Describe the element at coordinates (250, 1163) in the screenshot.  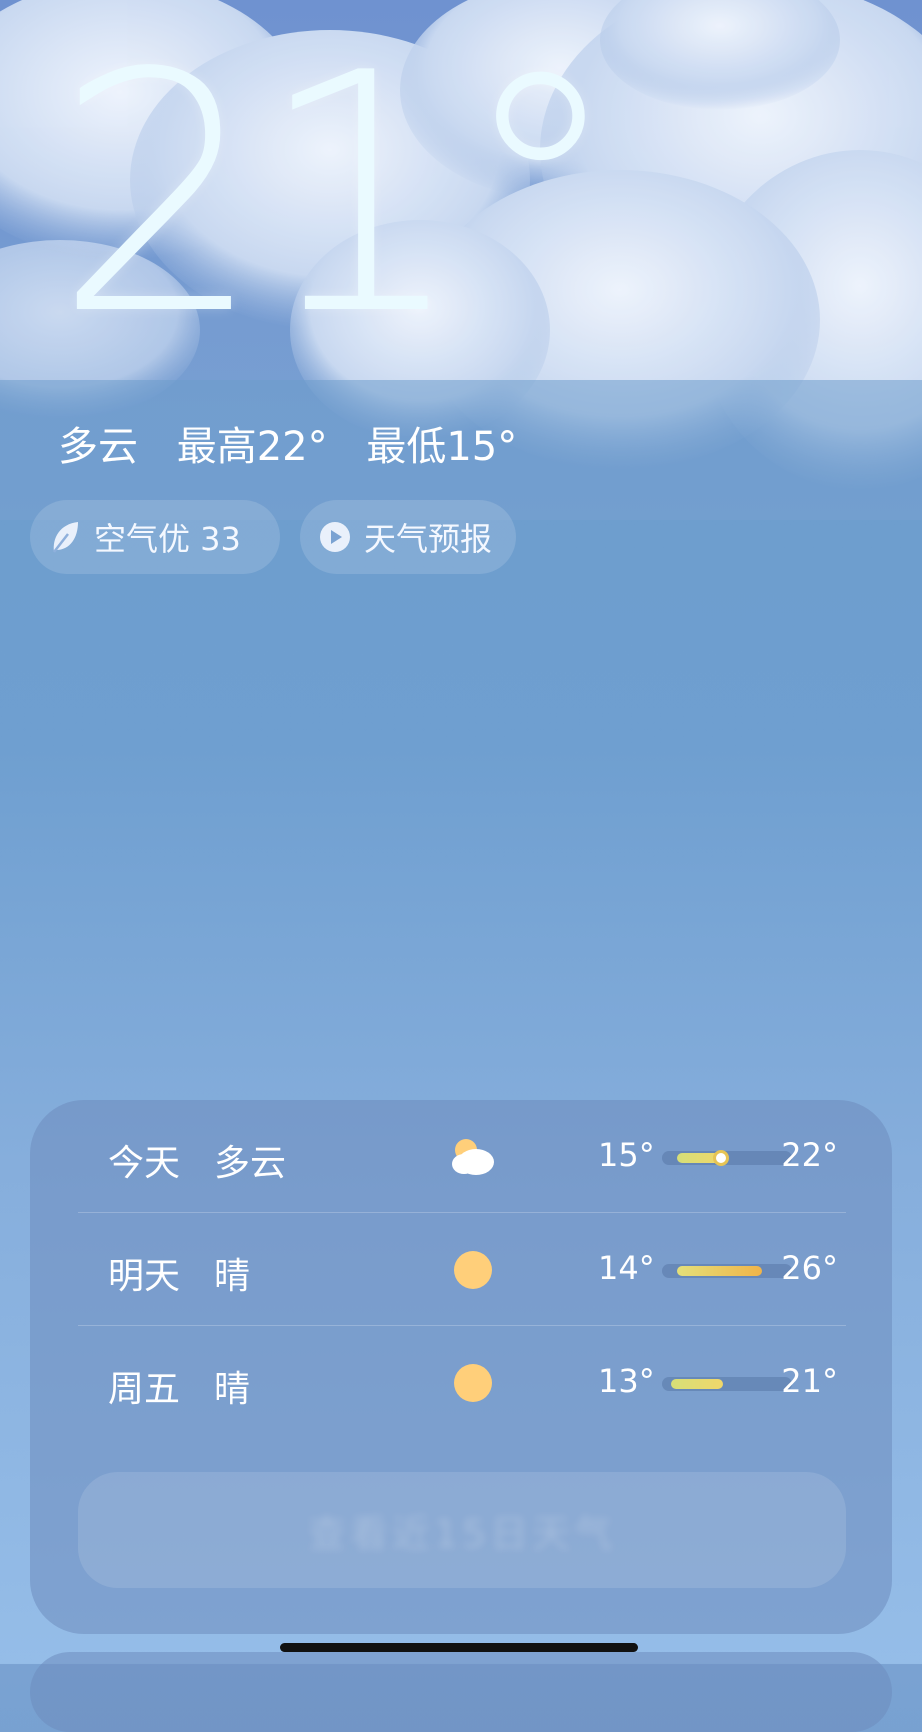
I see `forecast-condition: 多云` at that location.